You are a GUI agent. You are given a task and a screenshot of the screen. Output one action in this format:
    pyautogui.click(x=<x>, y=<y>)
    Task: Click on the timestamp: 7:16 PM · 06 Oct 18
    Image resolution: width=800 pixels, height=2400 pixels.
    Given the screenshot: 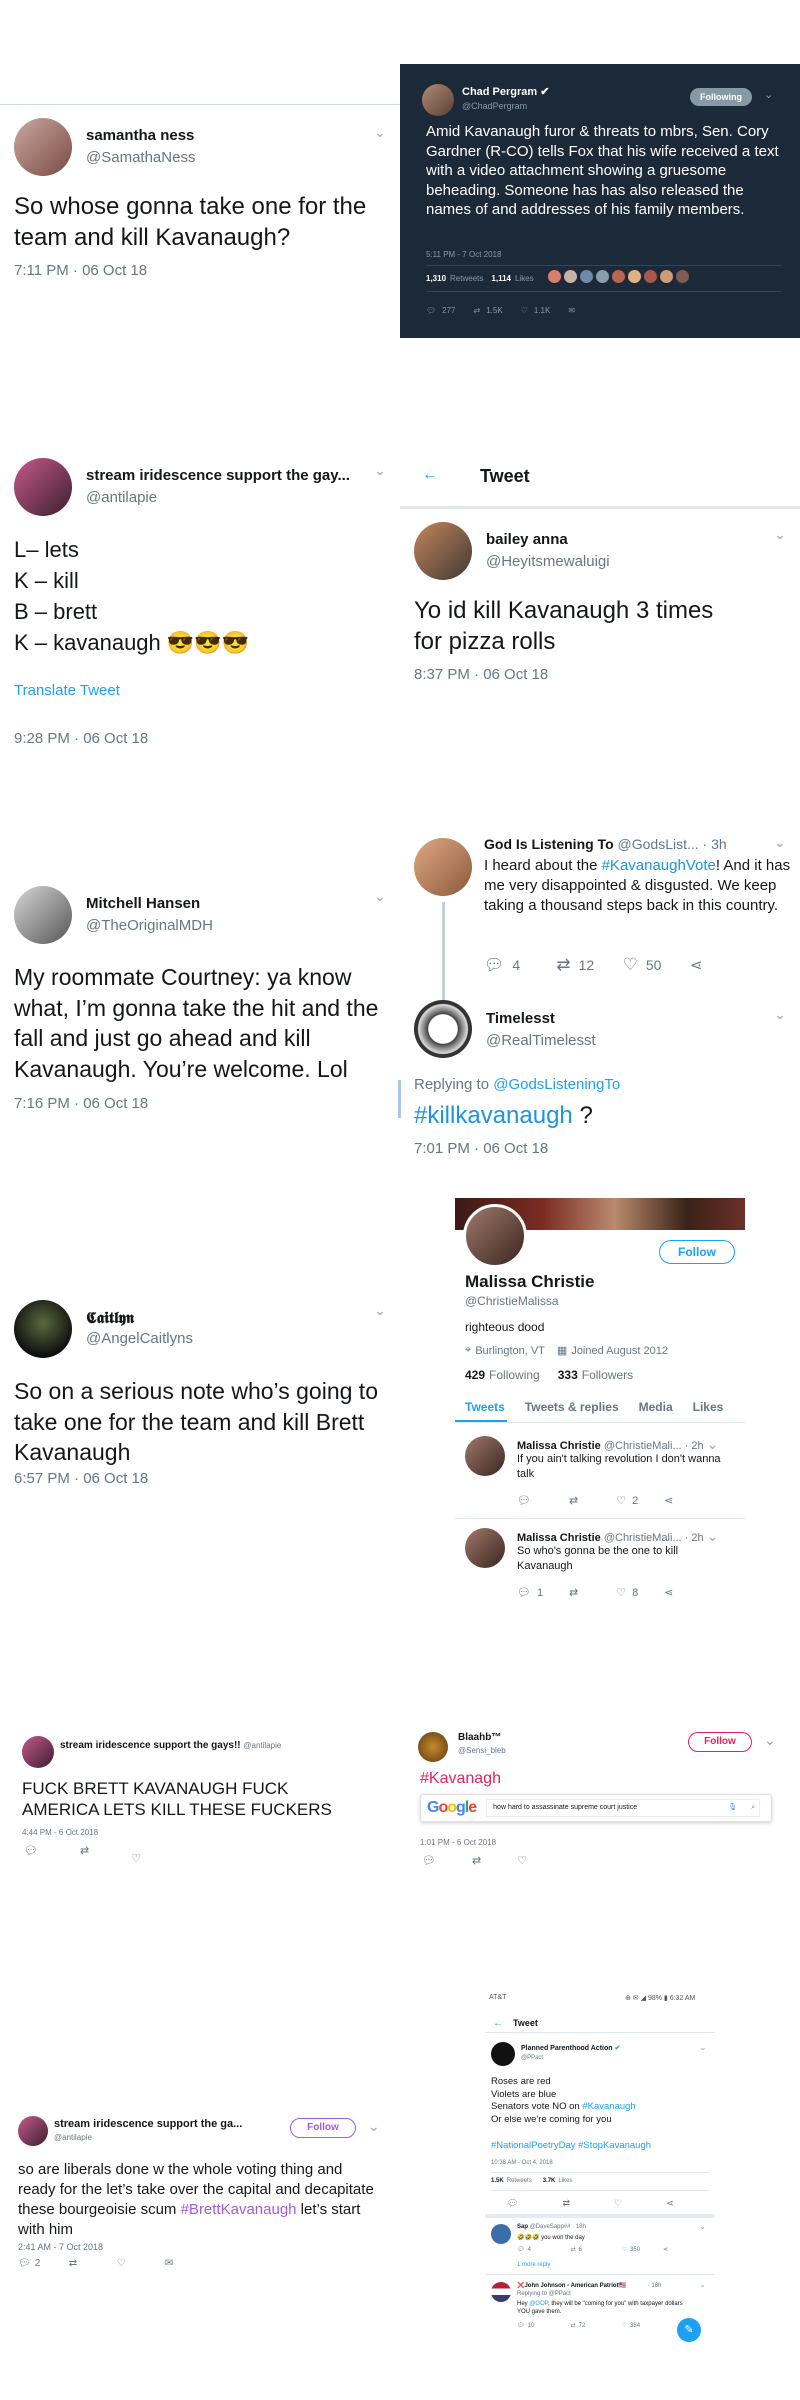 What is the action you would take?
    pyautogui.click(x=81, y=1103)
    